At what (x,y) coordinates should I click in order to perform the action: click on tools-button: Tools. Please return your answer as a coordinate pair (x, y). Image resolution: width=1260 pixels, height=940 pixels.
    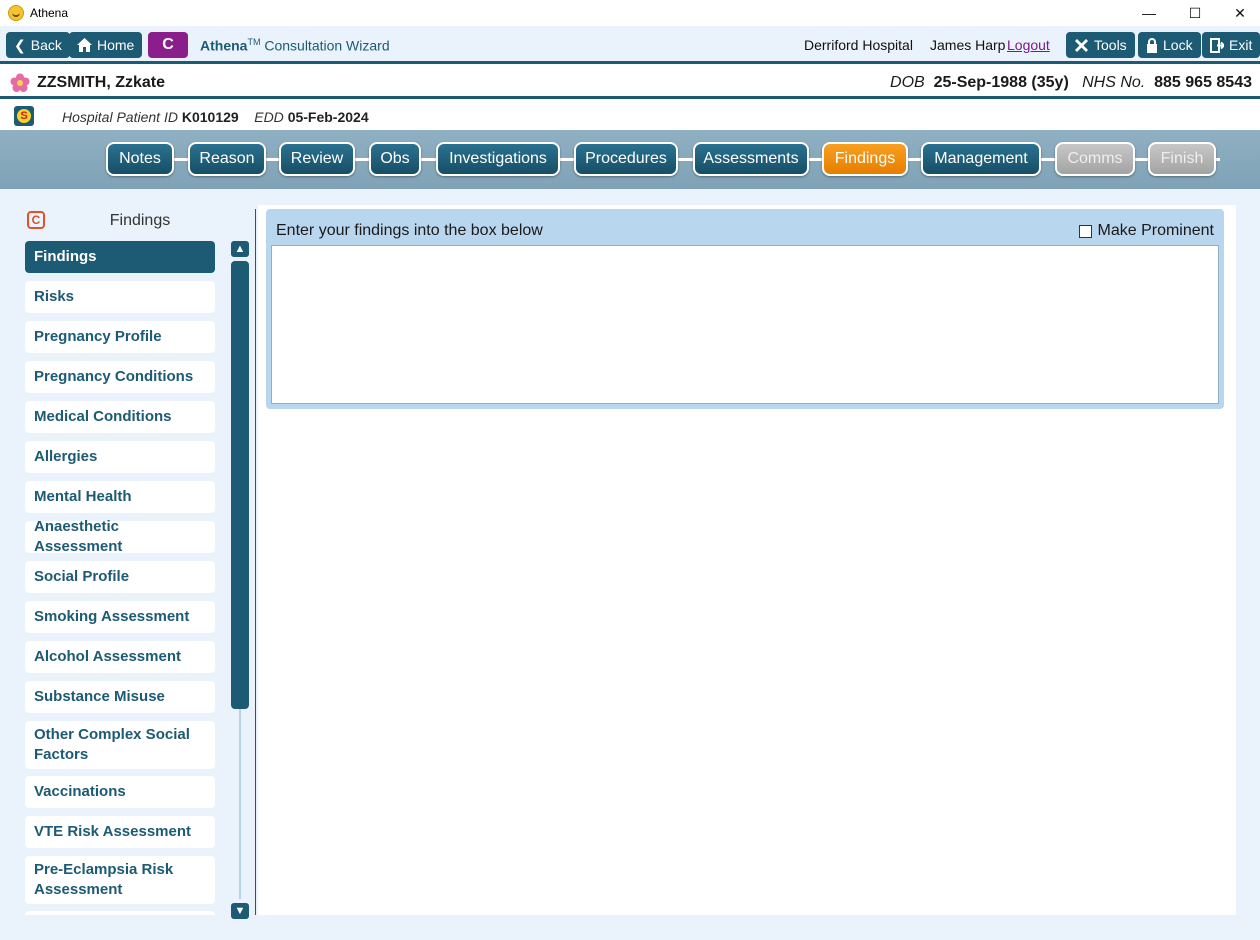
    Looking at the image, I should click on (1100, 45).